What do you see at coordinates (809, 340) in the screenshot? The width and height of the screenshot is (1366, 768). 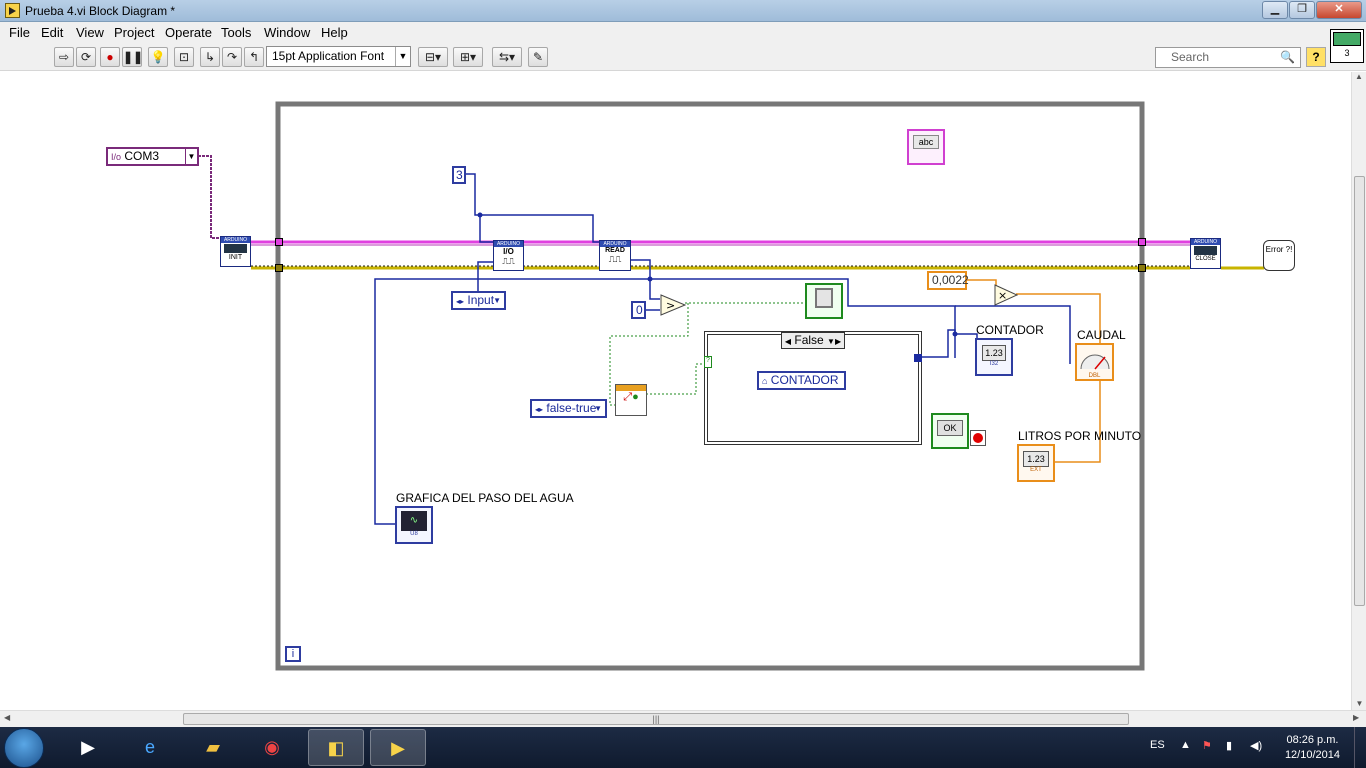 I see `case-selector-value: False` at bounding box center [809, 340].